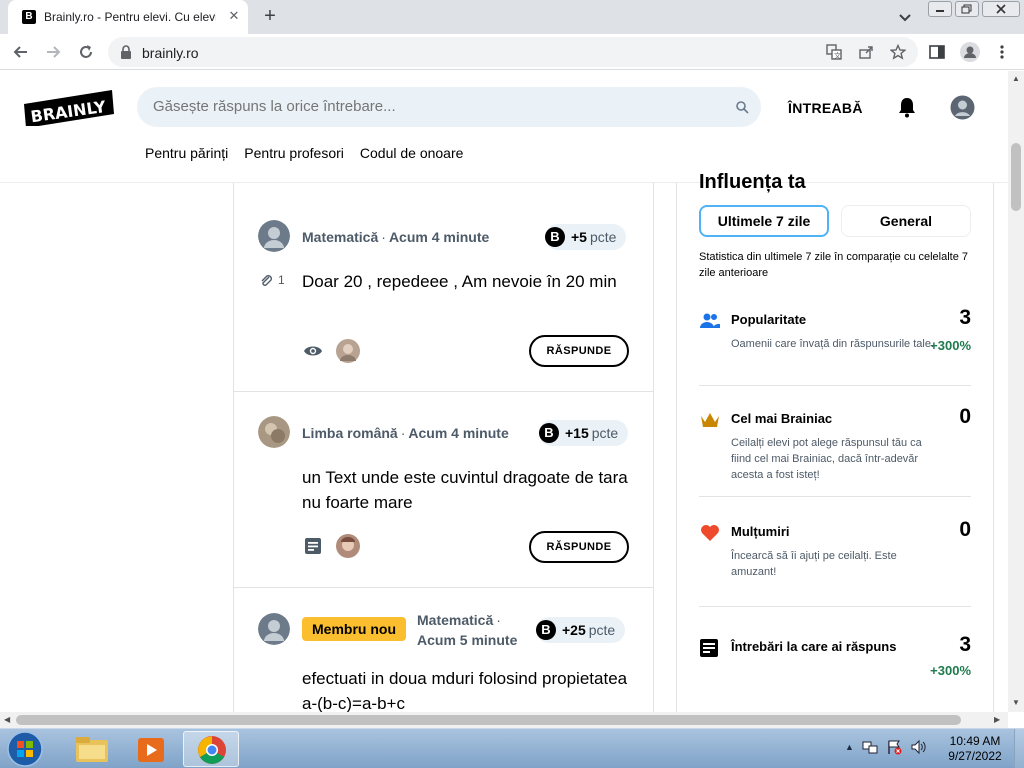  Describe the element at coordinates (1002, 52) in the screenshot. I see `chrome-menu-icon` at that location.